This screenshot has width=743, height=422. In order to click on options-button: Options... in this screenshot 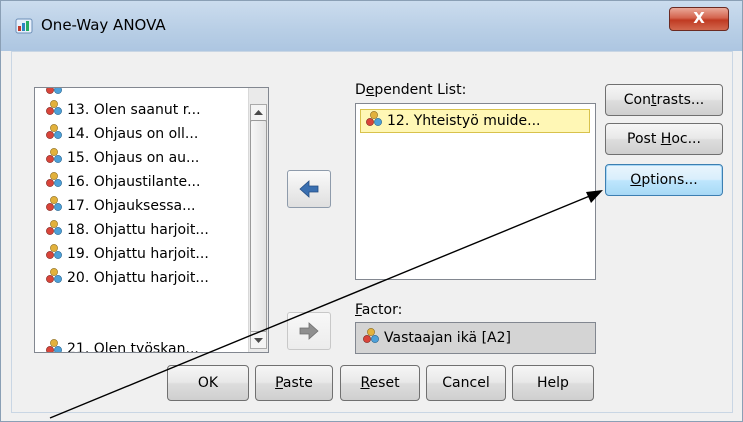, I will do `click(664, 180)`.